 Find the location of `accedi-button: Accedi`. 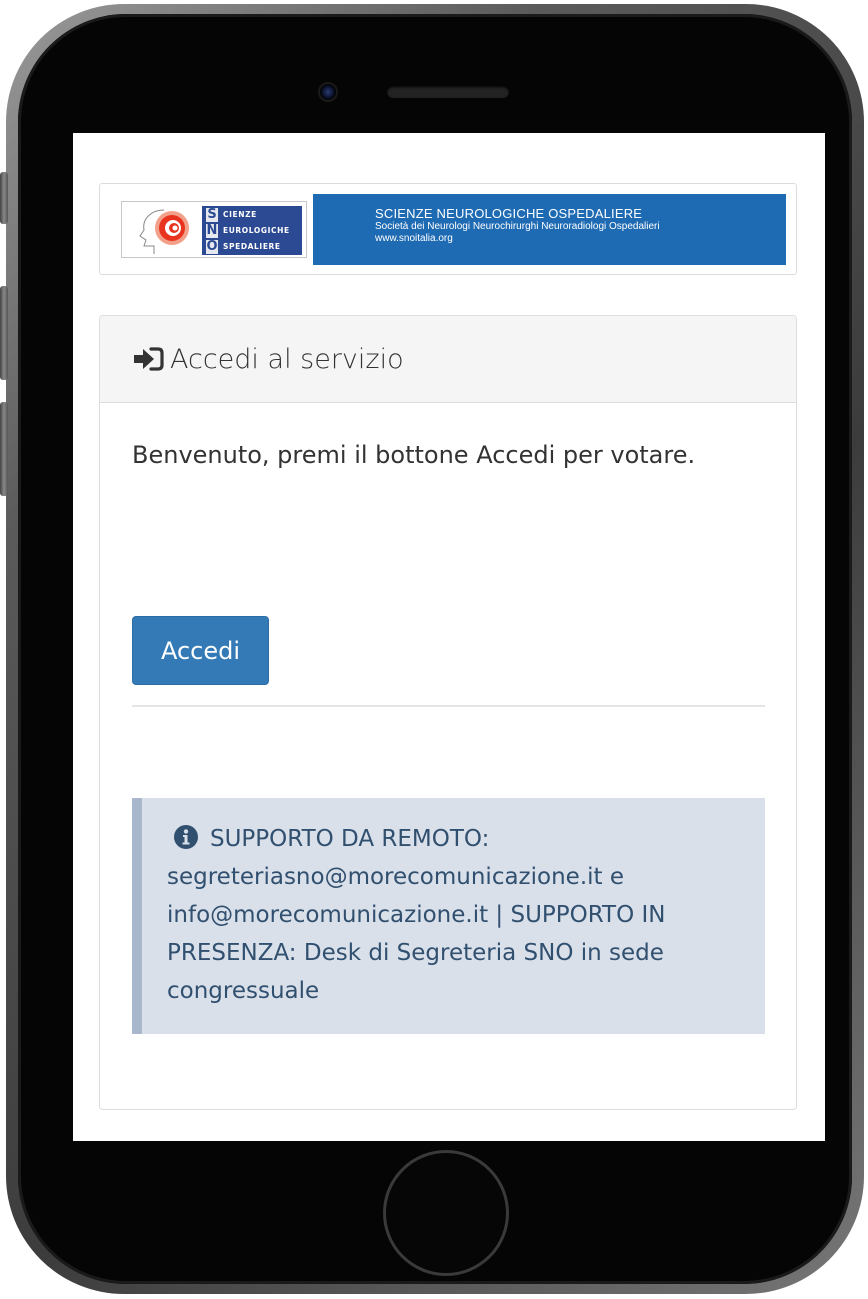

accedi-button: Accedi is located at coordinates (200, 650).